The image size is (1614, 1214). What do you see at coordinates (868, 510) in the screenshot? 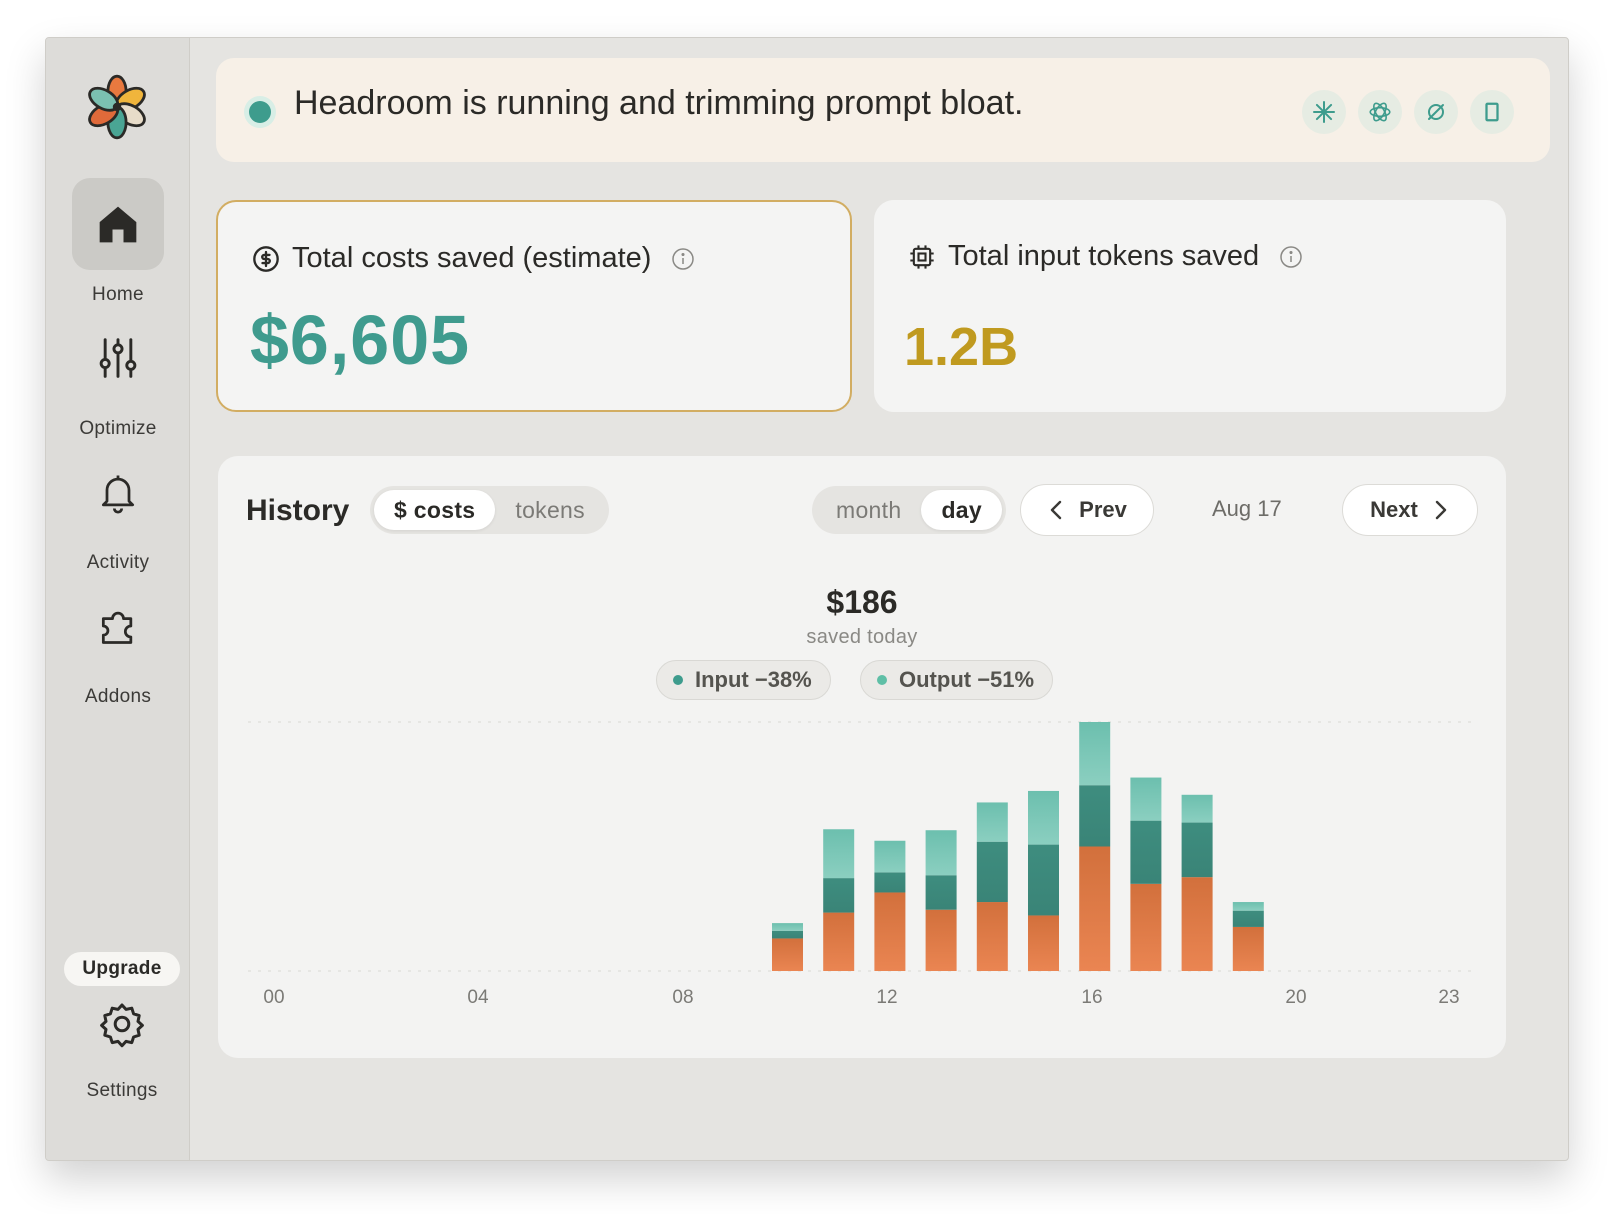
I see `range-option-month: month` at bounding box center [868, 510].